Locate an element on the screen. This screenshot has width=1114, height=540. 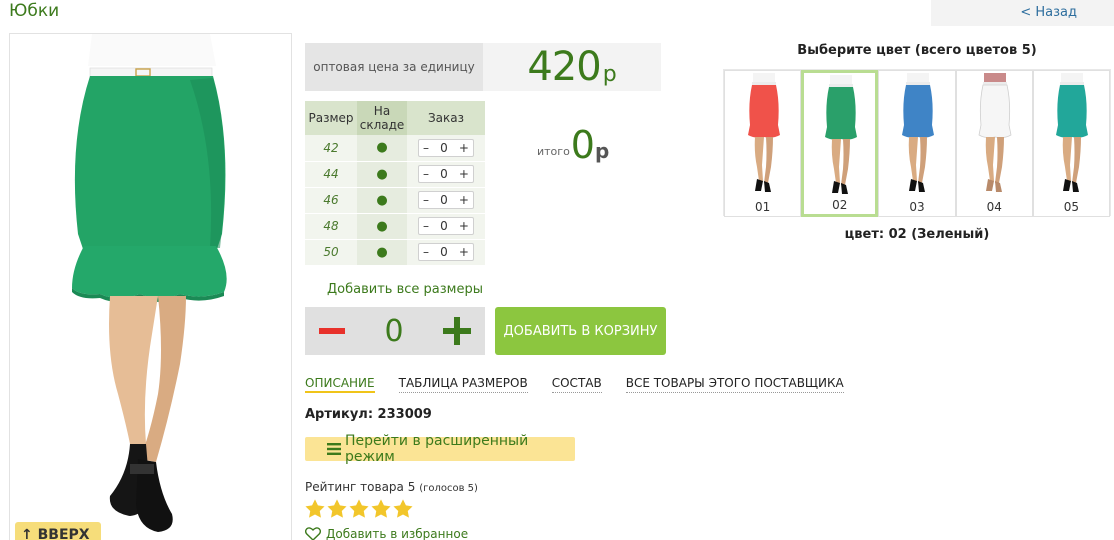
tab-composition: СОСТАВ is located at coordinates (576, 384).